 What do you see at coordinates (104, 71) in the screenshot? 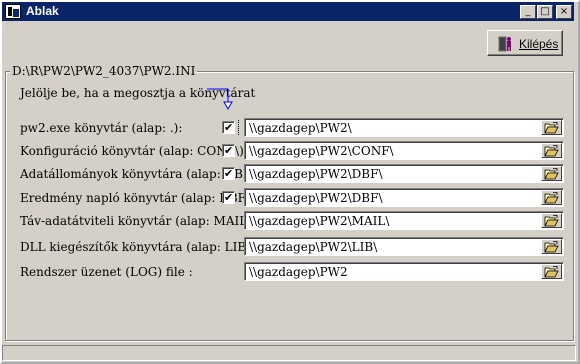
I see `group-title: D:\R\PW2\PW2_4037\PW2.INI` at bounding box center [104, 71].